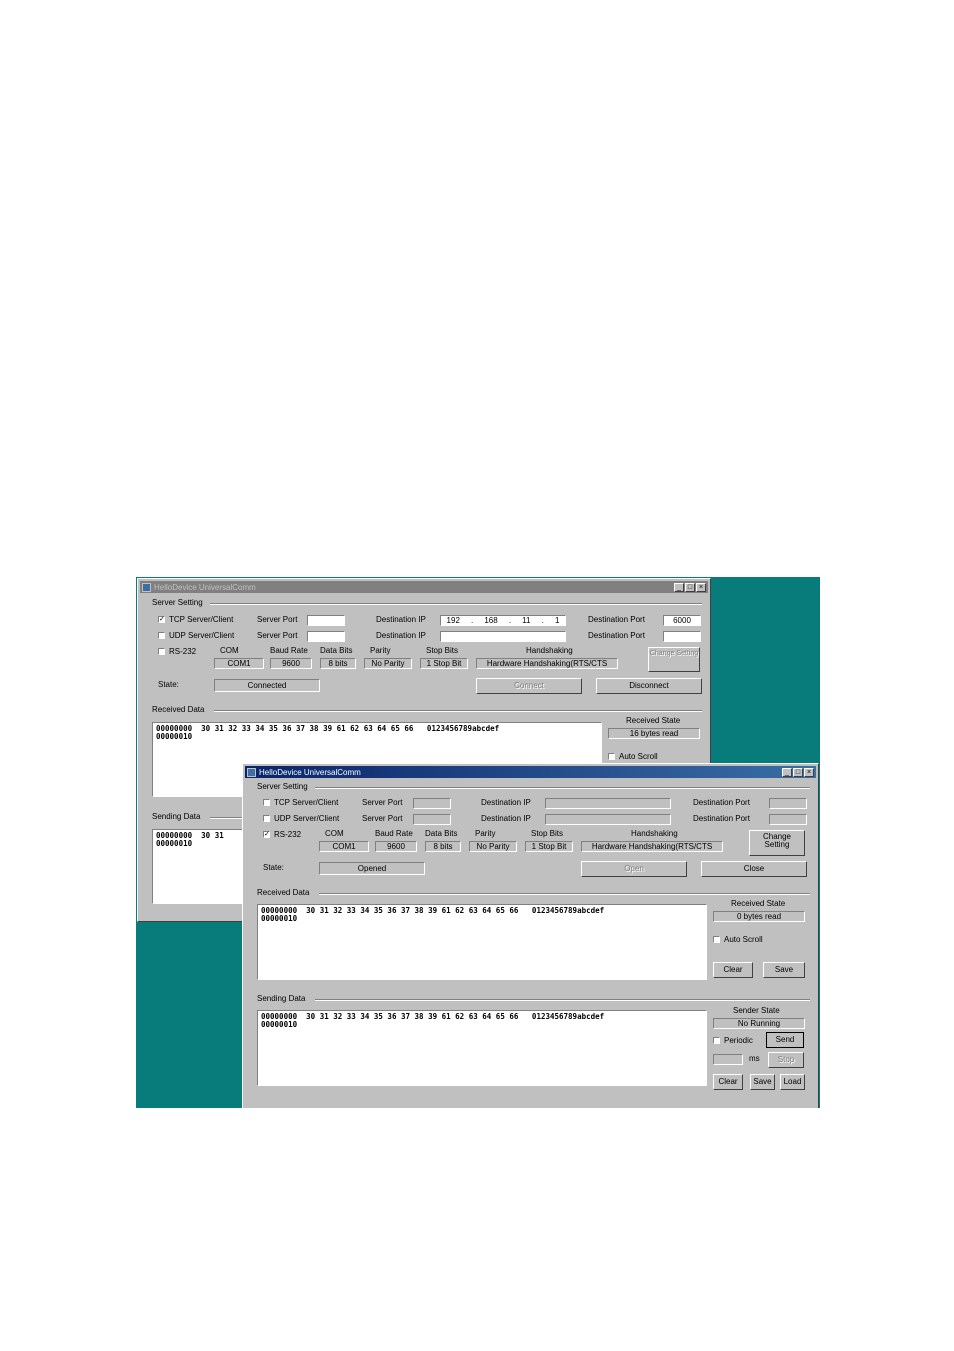 Image resolution: width=954 pixels, height=1351 pixels. I want to click on connect-button: Connect, so click(529, 686).